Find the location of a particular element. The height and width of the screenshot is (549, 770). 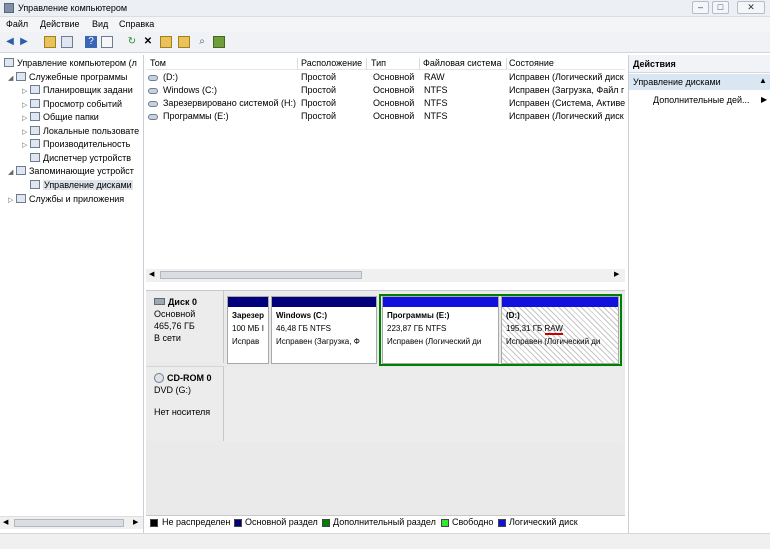

forward-icon: ▶ is located at coordinates (24, 42).